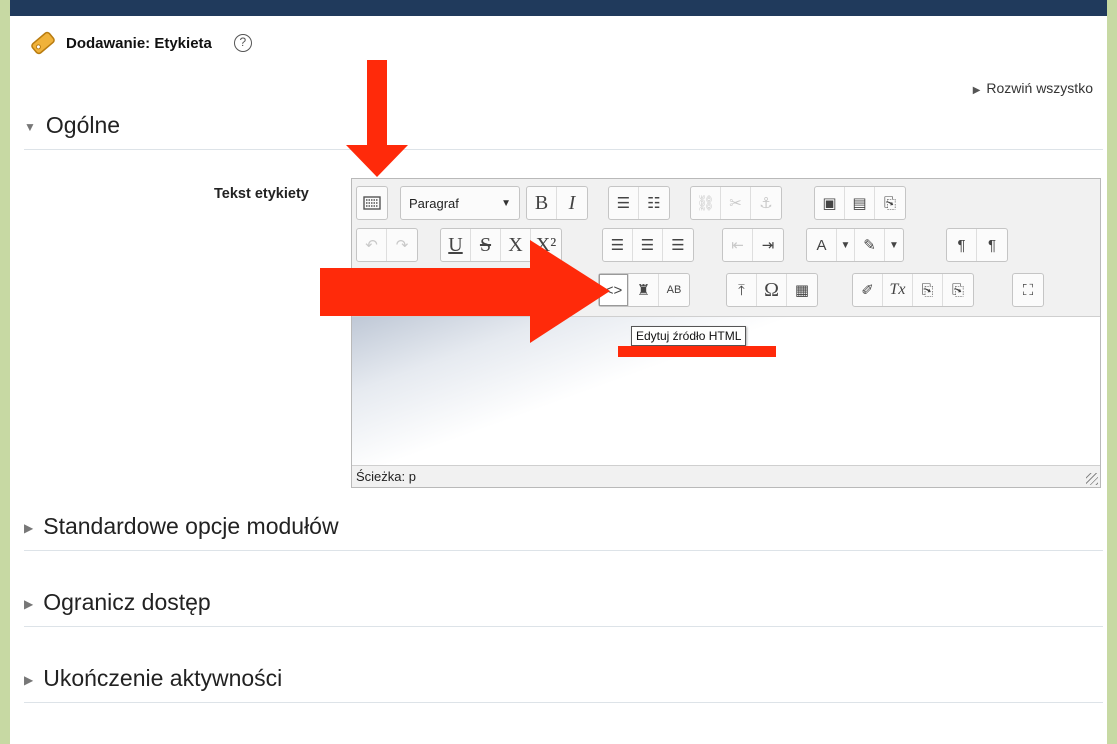 This screenshot has height=744, width=1117. I want to click on section-standard-title: Standardowe opcje modułów, so click(191, 526).